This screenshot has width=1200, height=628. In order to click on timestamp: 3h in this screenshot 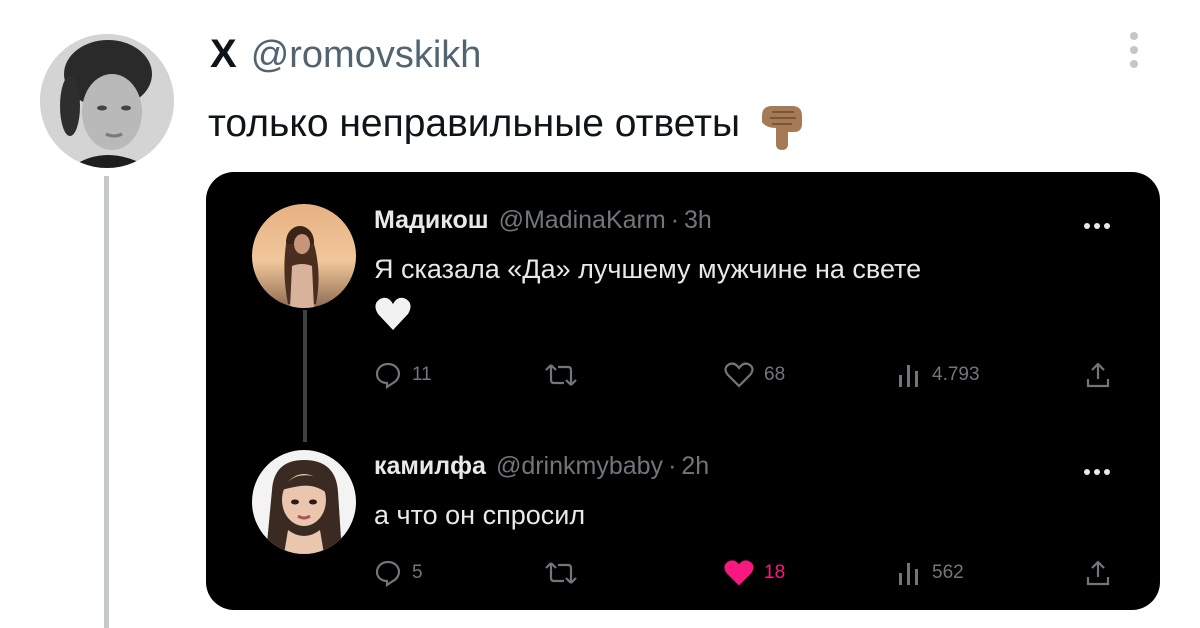, I will do `click(698, 220)`.